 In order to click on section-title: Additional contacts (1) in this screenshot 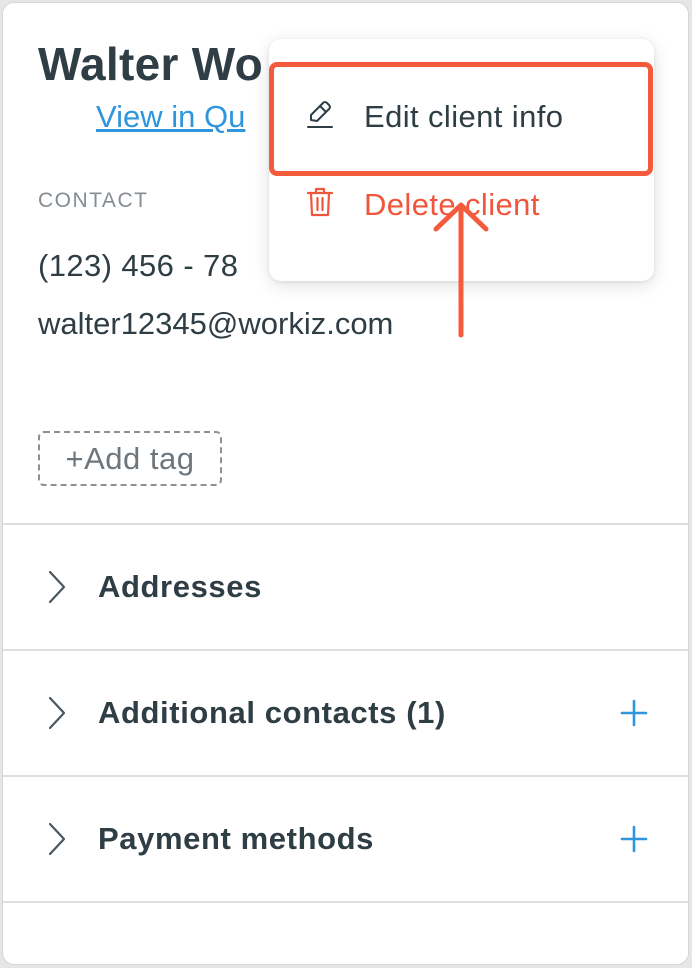, I will do `click(272, 712)`.